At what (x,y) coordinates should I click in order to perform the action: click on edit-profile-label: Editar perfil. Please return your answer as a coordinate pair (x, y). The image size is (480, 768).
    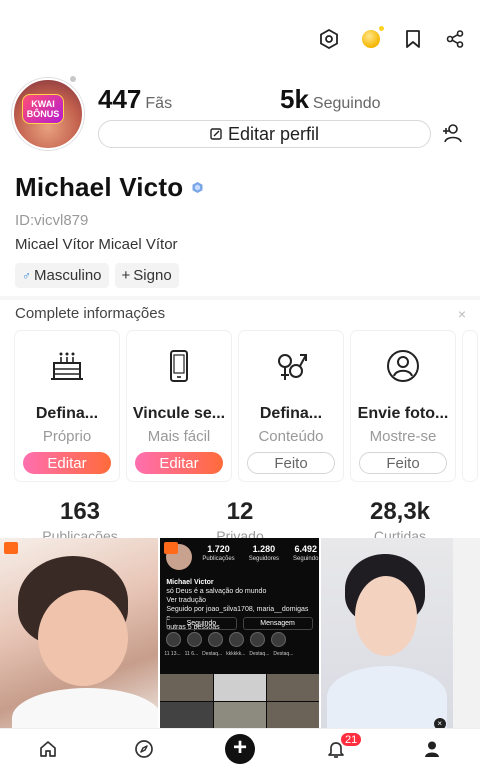
    Looking at the image, I should click on (273, 133).